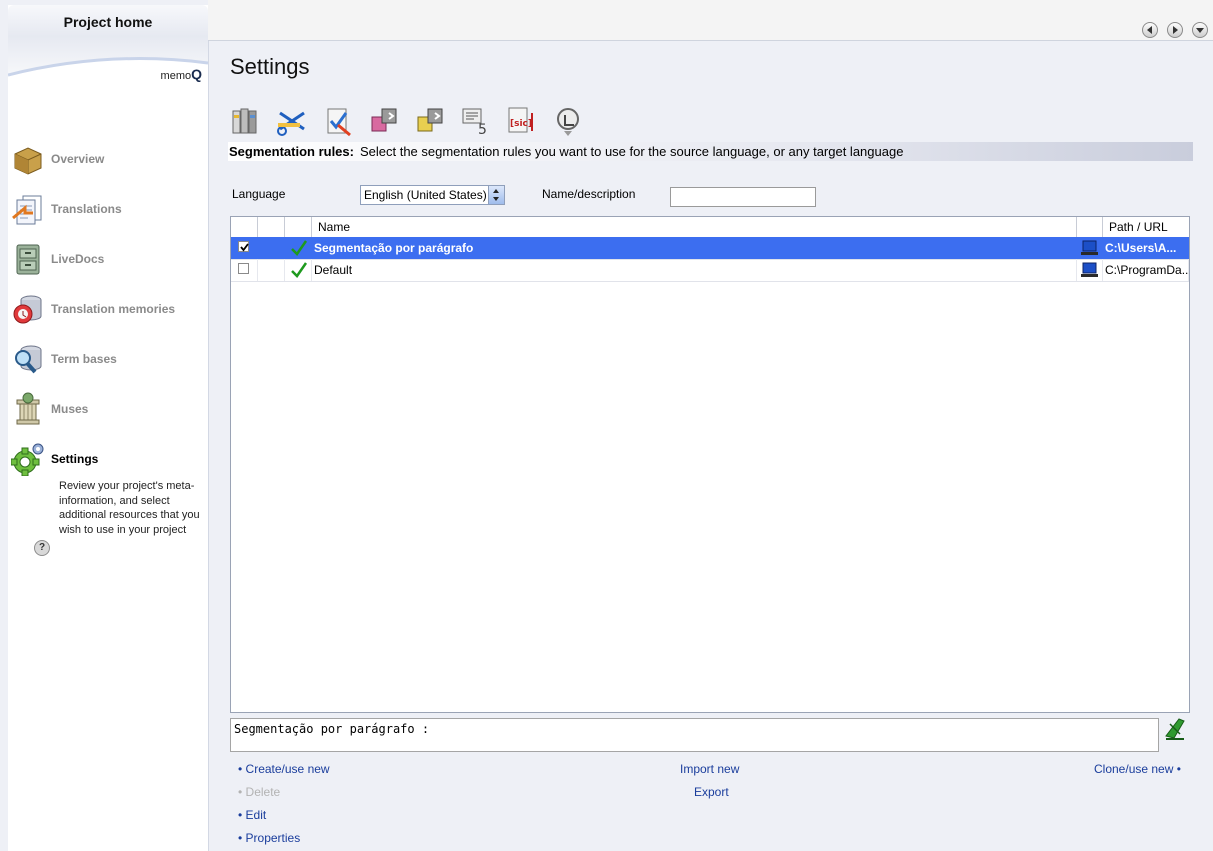 This screenshot has height=851, width=1213. I want to click on import-puzzle-icon, so click(430, 121).